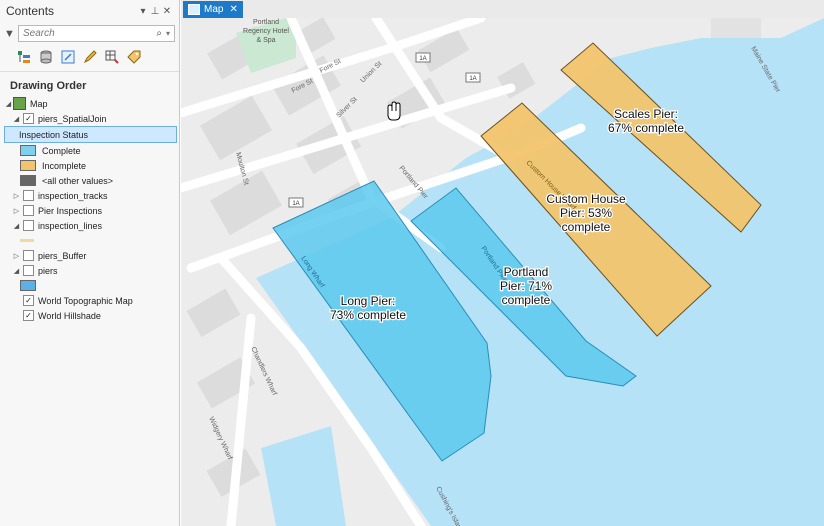  What do you see at coordinates (586, 199) in the screenshot?
I see `pier-status-label: Custom House` at bounding box center [586, 199].